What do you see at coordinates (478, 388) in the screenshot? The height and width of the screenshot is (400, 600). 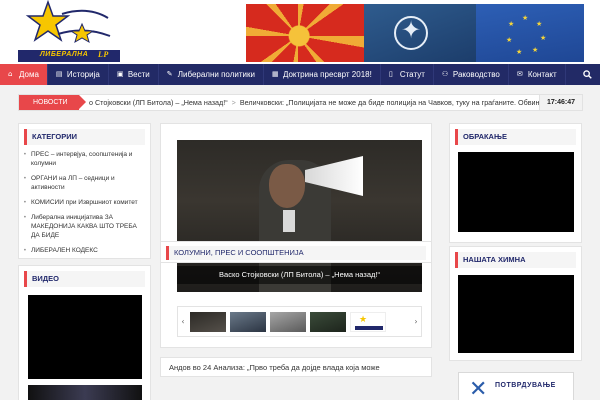 I see `checkmark-x-icon: ✕` at bounding box center [478, 388].